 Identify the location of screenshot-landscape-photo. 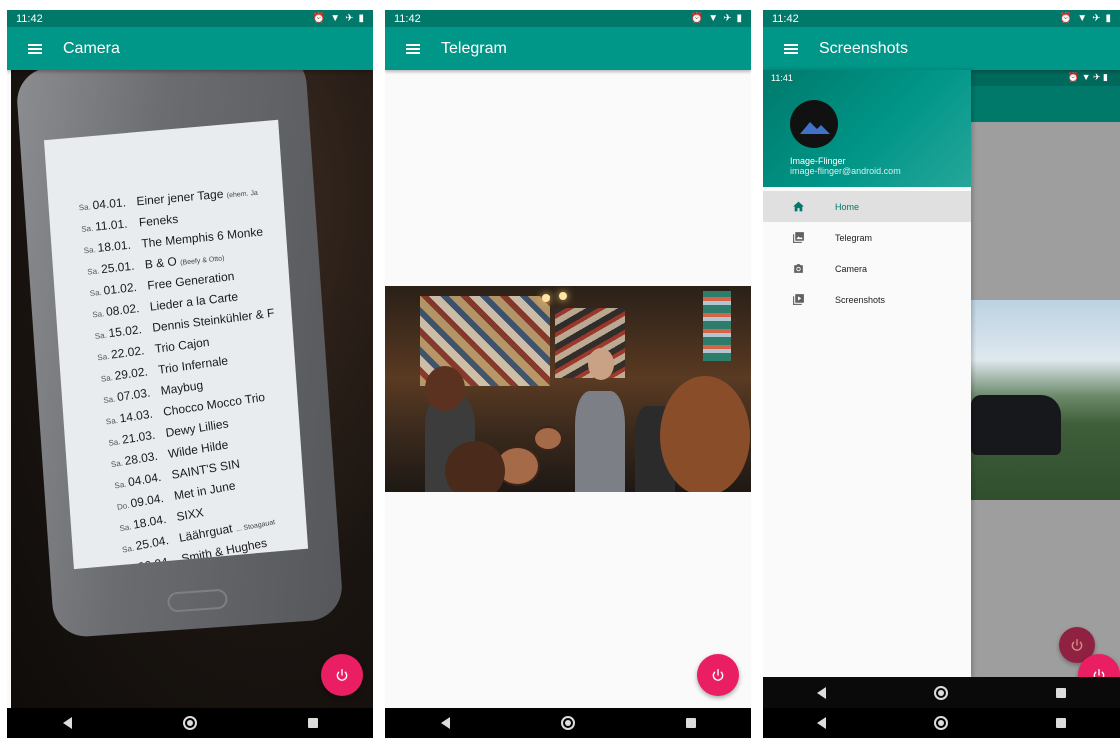
(1045, 400).